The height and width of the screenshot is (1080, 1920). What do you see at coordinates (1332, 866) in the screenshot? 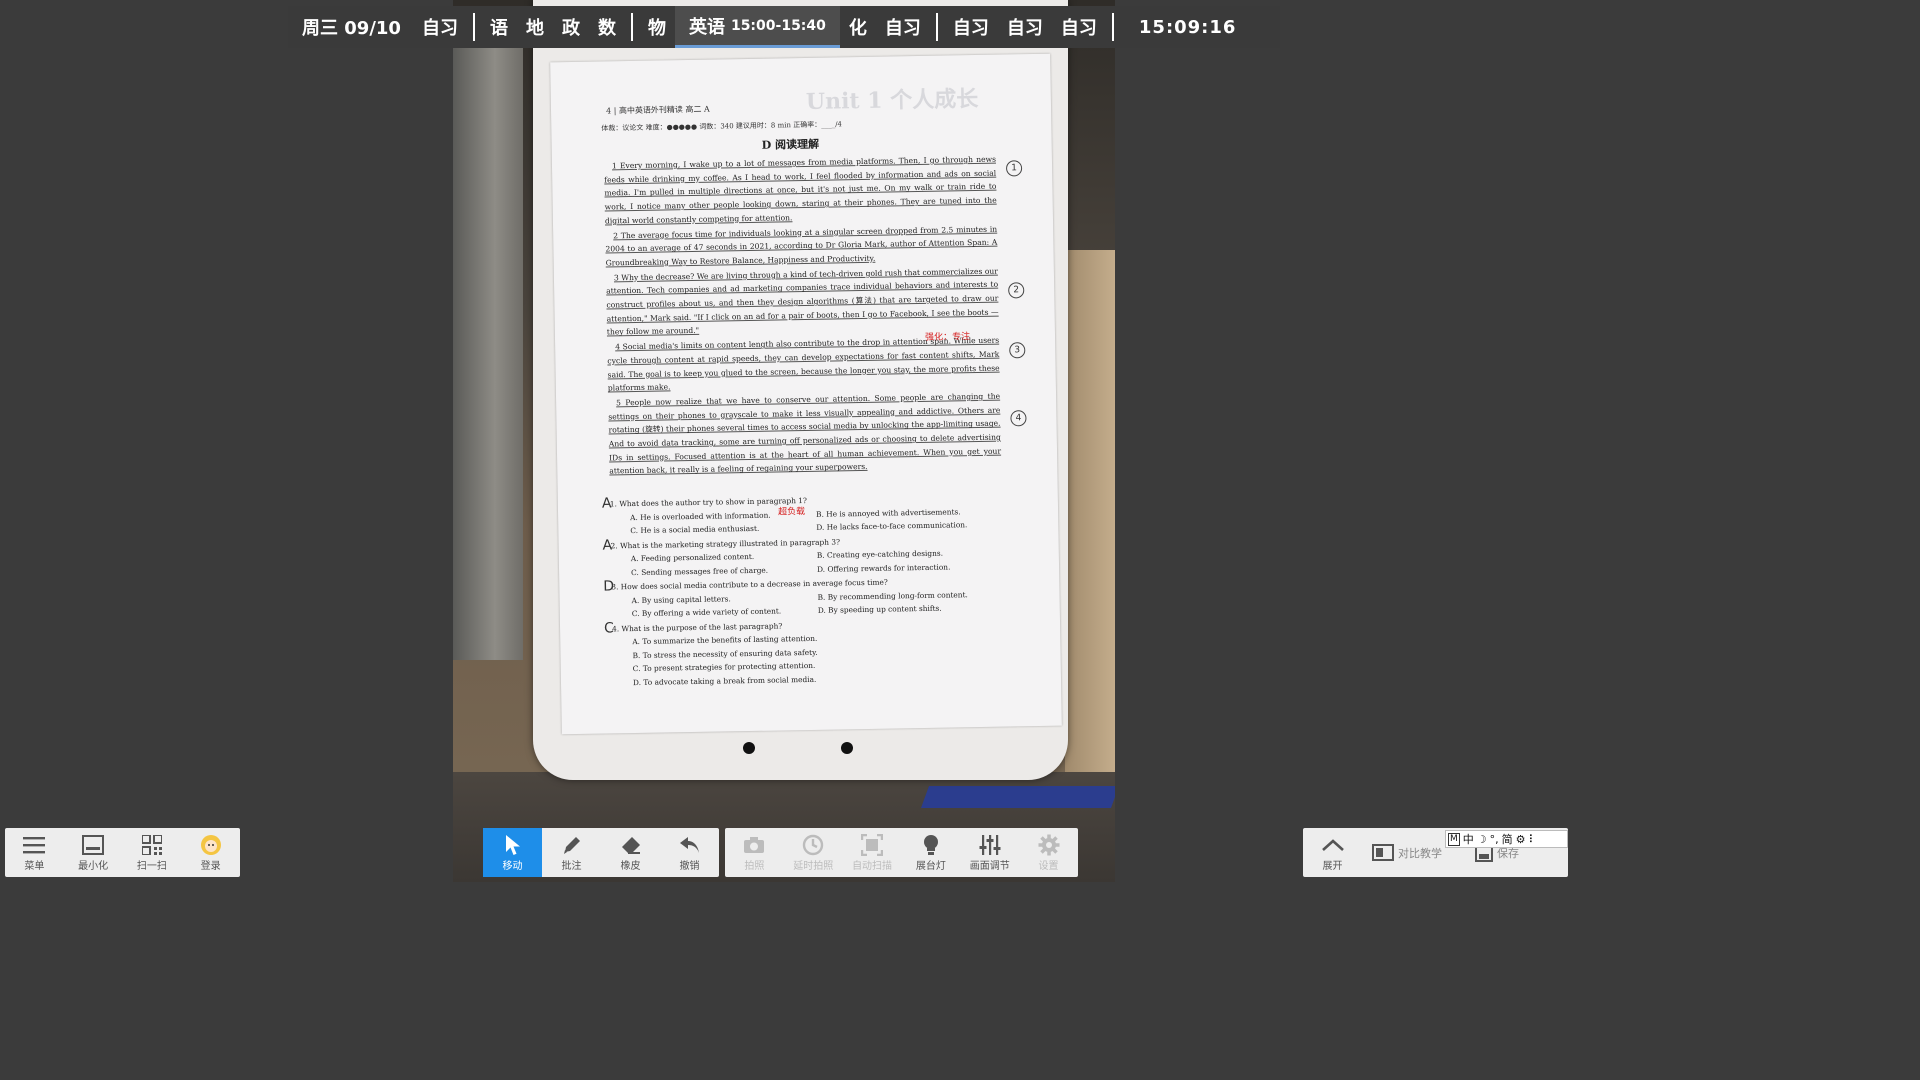
I see `expand-label: 展开` at bounding box center [1332, 866].